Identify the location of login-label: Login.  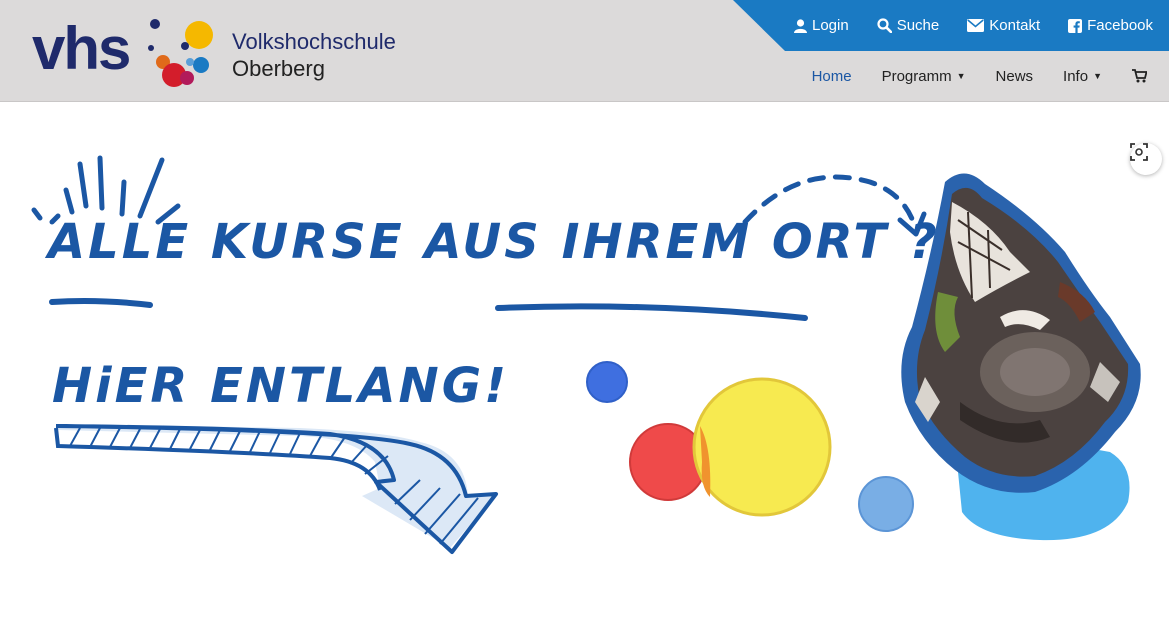
(830, 25).